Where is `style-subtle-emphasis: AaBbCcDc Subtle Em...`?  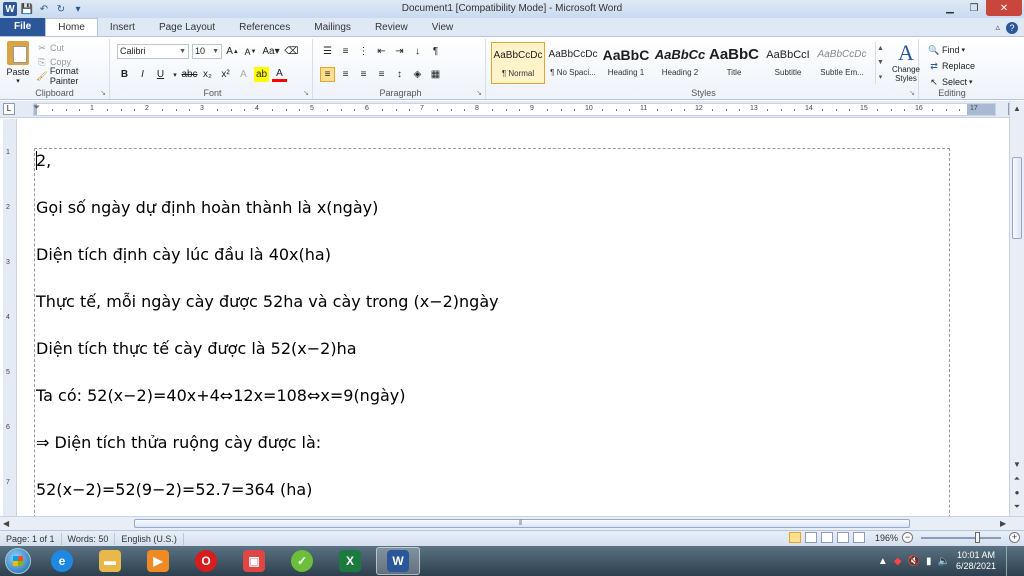 style-subtle-emphasis: AaBbCcDc Subtle Em... is located at coordinates (842, 63).